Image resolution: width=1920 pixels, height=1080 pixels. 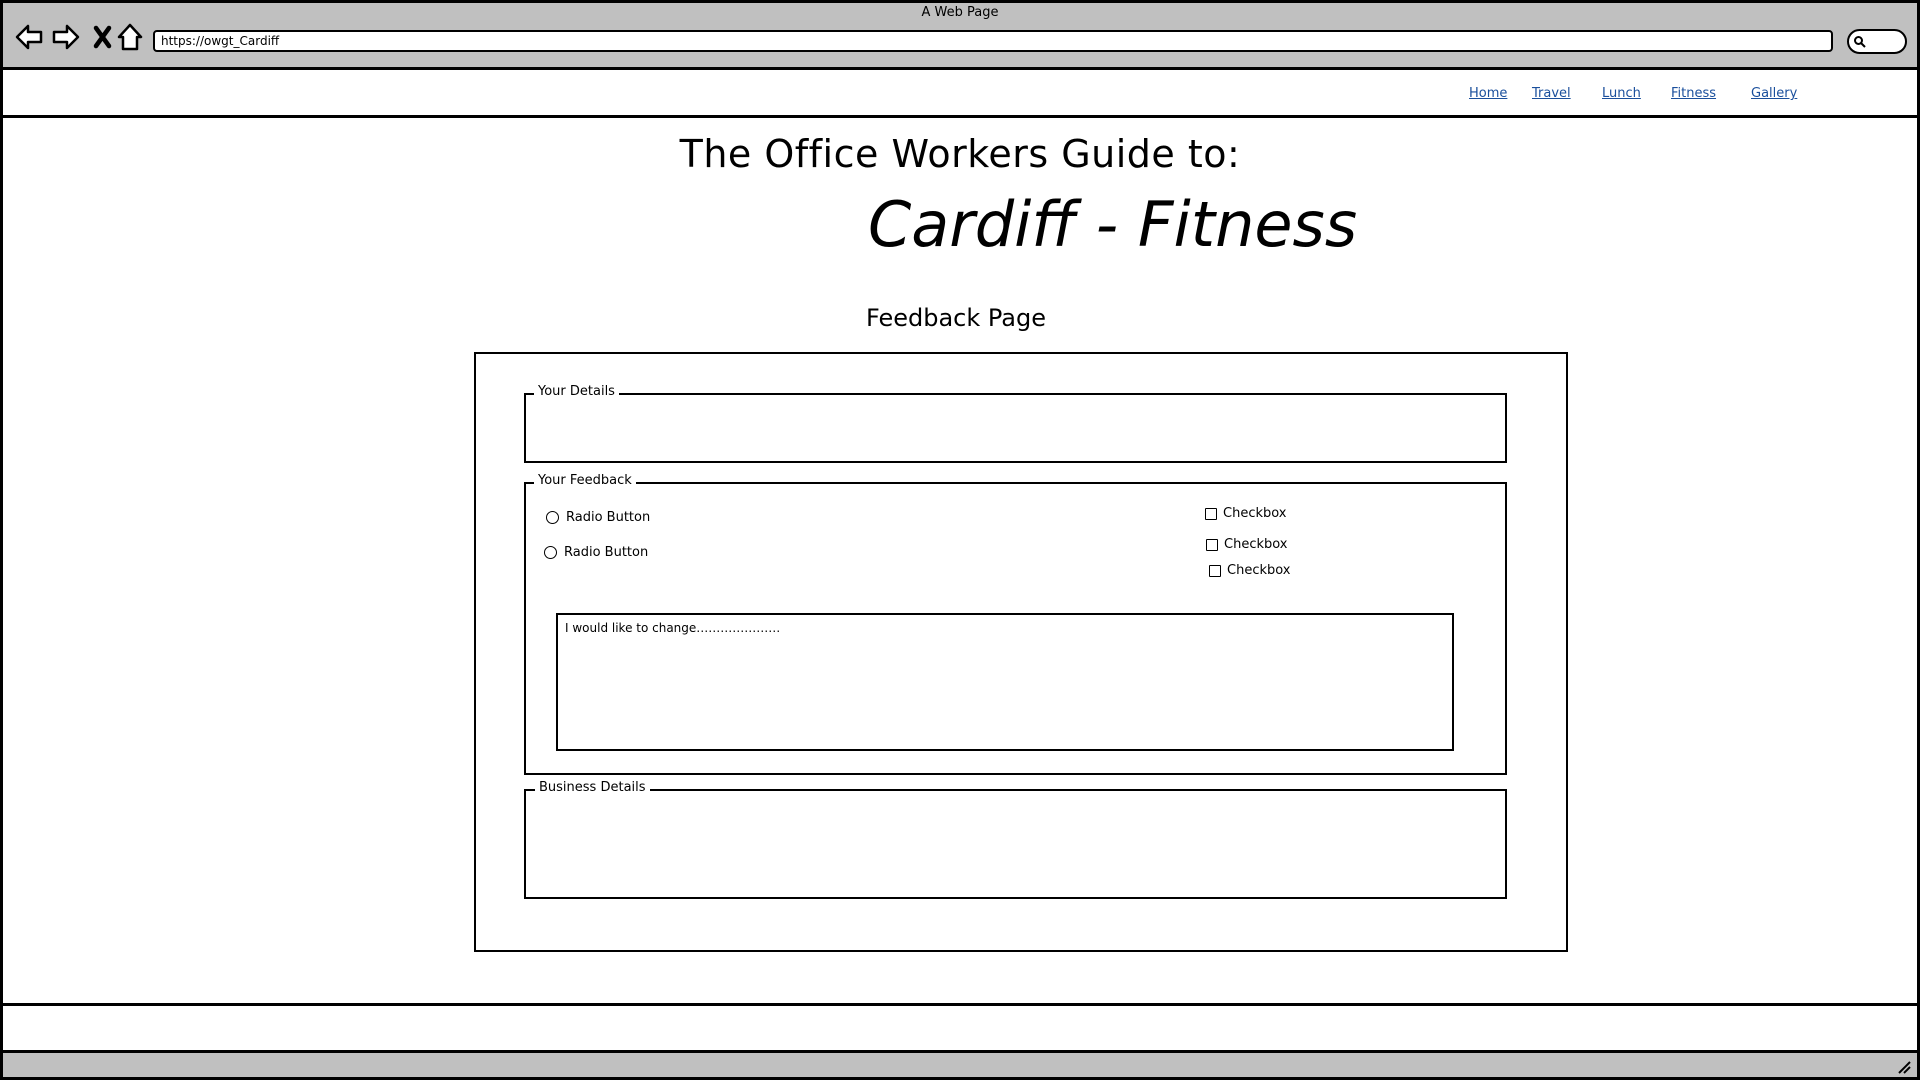 I want to click on nav-link-lunch: Lunch, so click(x=1621, y=93).